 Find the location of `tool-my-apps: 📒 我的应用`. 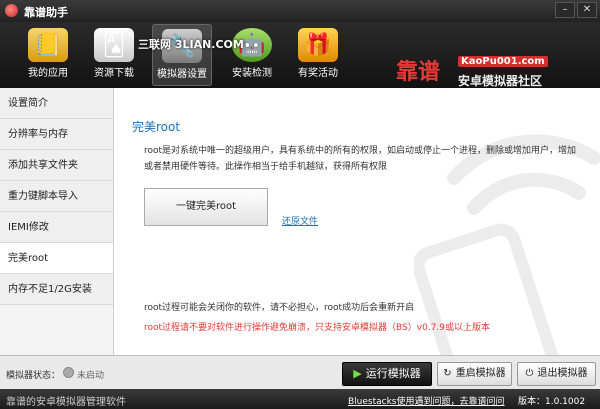

tool-my-apps: 📒 我的应用 is located at coordinates (48, 55).